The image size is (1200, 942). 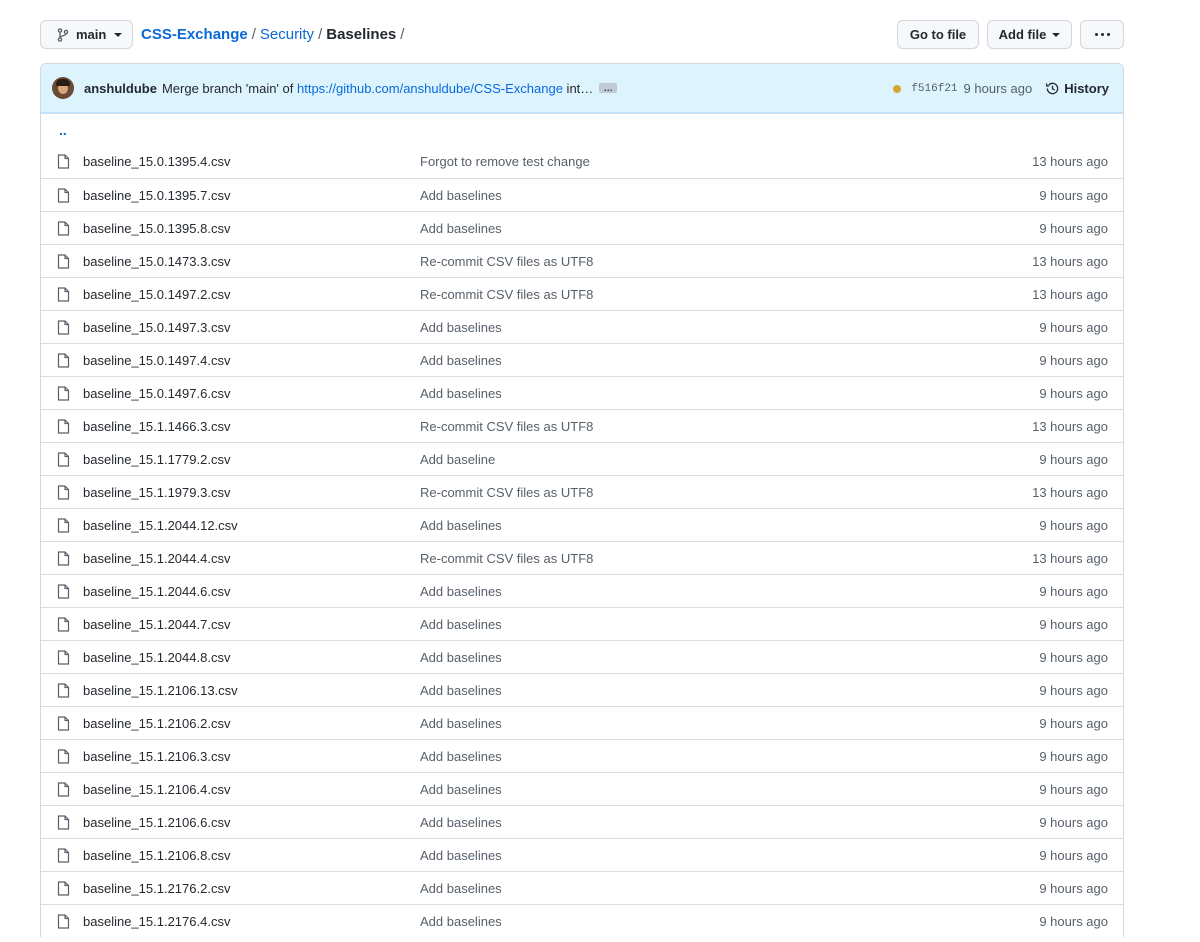 What do you see at coordinates (156, 393) in the screenshot?
I see `file-name-link: baseline_15.0.1497.6.csv` at bounding box center [156, 393].